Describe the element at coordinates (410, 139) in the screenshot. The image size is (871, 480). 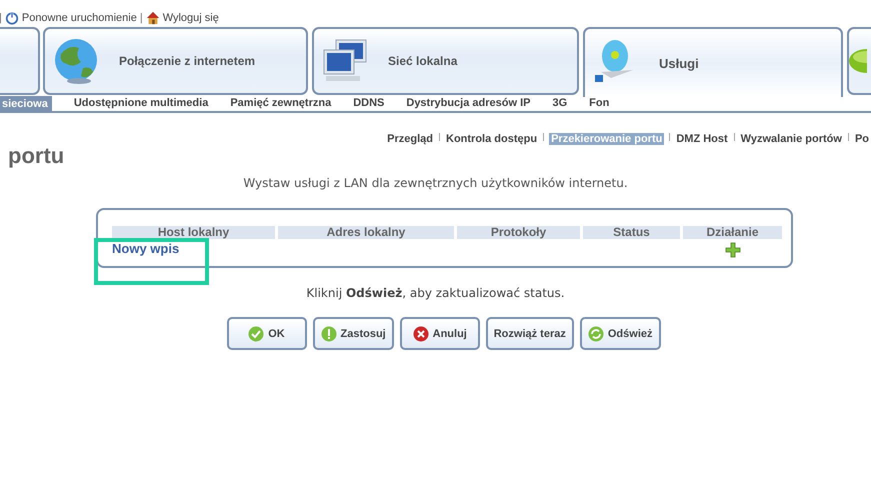
I see `page-link: Przegląd` at that location.